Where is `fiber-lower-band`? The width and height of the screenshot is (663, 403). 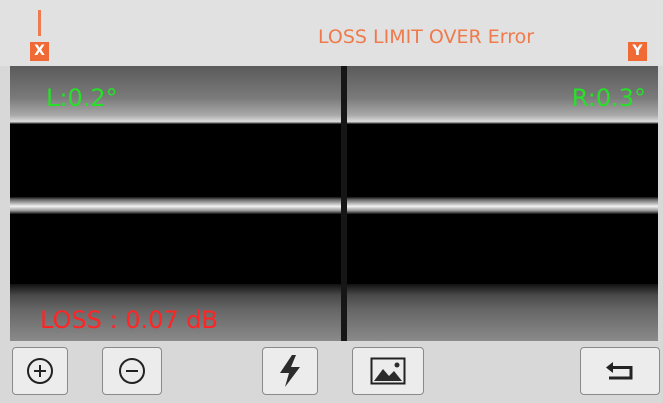
fiber-lower-band is located at coordinates (502, 312).